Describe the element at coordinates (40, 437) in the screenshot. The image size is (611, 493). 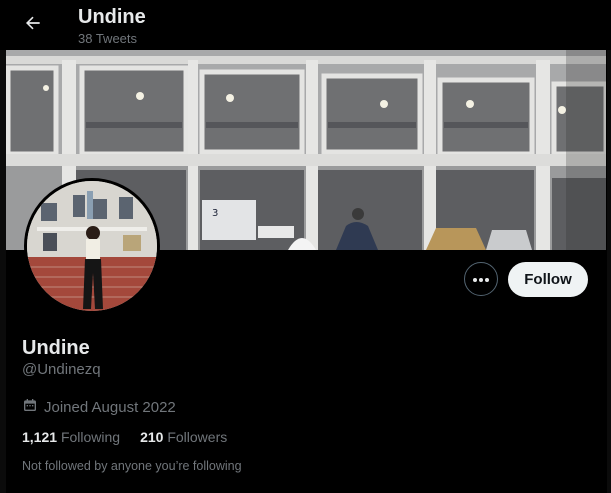
I see `following-count: 1,121` at that location.